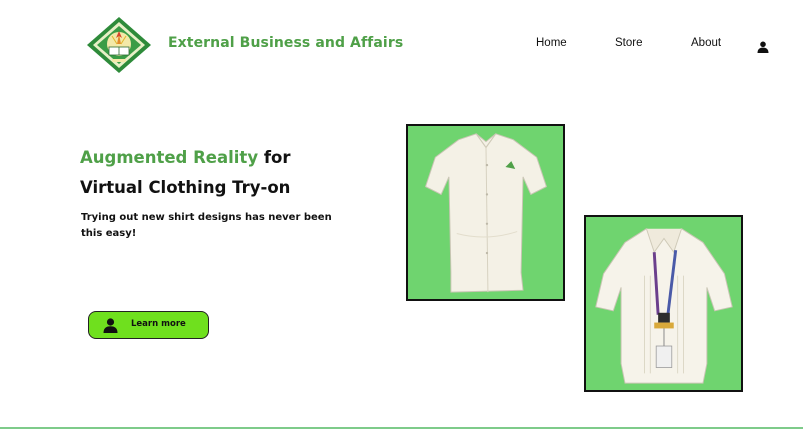  I want to click on learn-more-label: Learn more, so click(158, 324).